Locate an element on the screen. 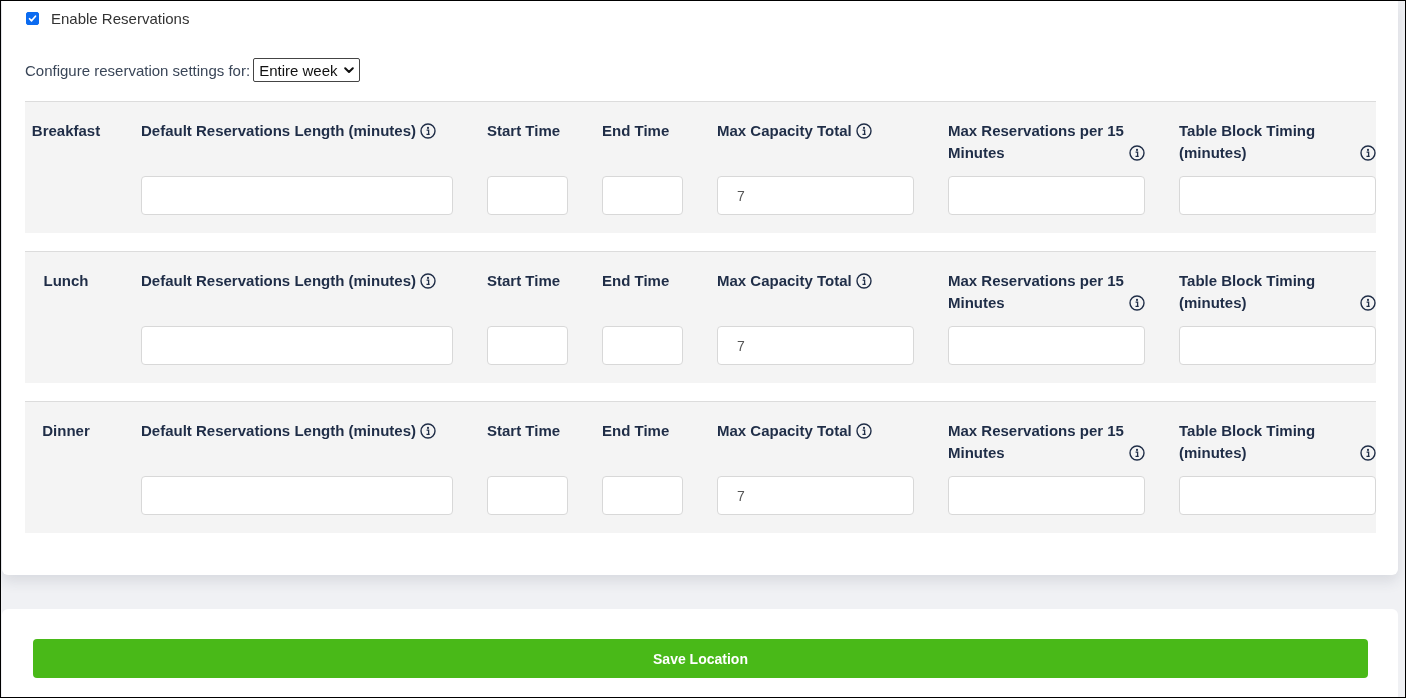  configure-label: Configure reservation settings for: is located at coordinates (138, 70).